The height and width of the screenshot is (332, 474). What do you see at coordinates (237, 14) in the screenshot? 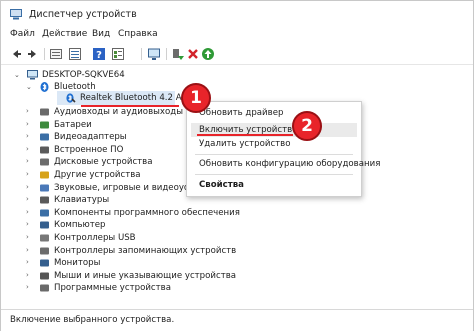
I see `title-bar: Диспетчер устройств` at bounding box center [237, 14].